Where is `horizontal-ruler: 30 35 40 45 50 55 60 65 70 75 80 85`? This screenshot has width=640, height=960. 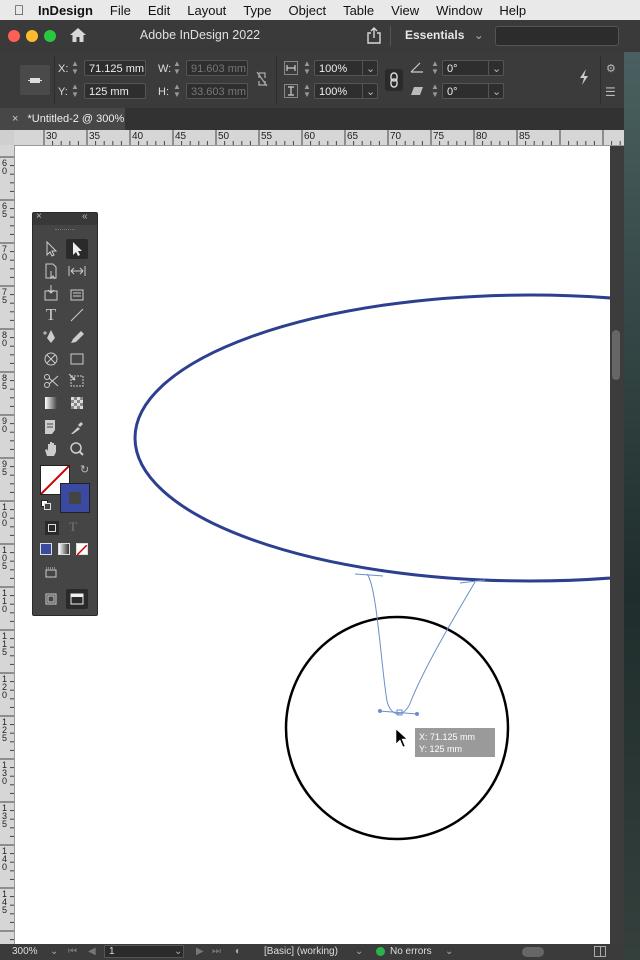 horizontal-ruler: 30 35 40 45 50 55 60 65 70 75 80 85 is located at coordinates (319, 138).